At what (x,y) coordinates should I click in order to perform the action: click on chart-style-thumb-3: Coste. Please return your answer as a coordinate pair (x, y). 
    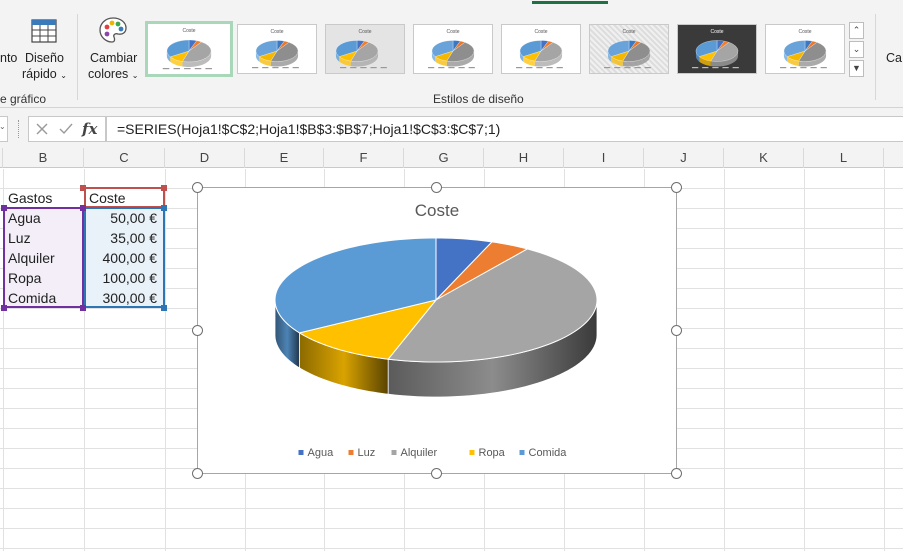
    Looking at the image, I should click on (365, 49).